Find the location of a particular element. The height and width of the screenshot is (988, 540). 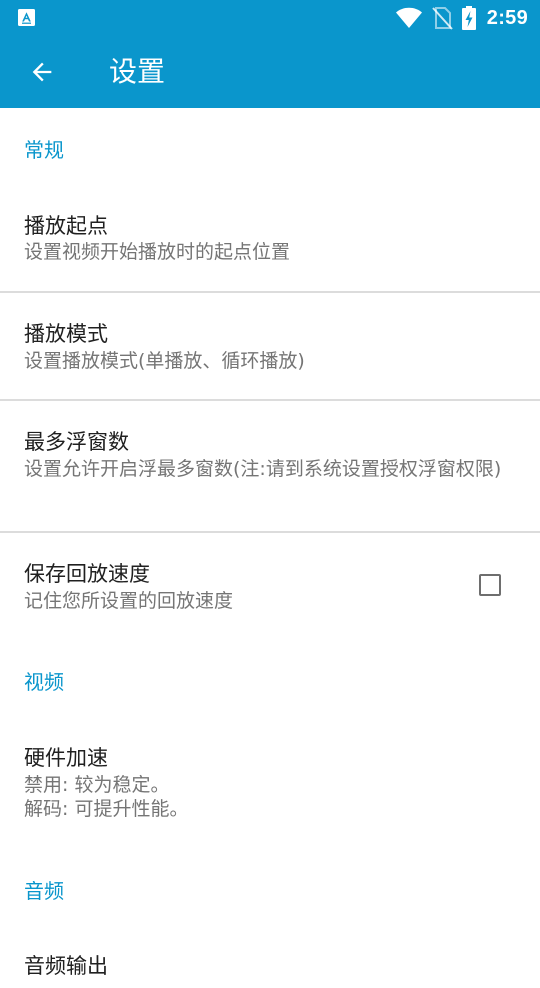

pref-title: 保存回放速度 is located at coordinates (87, 574).